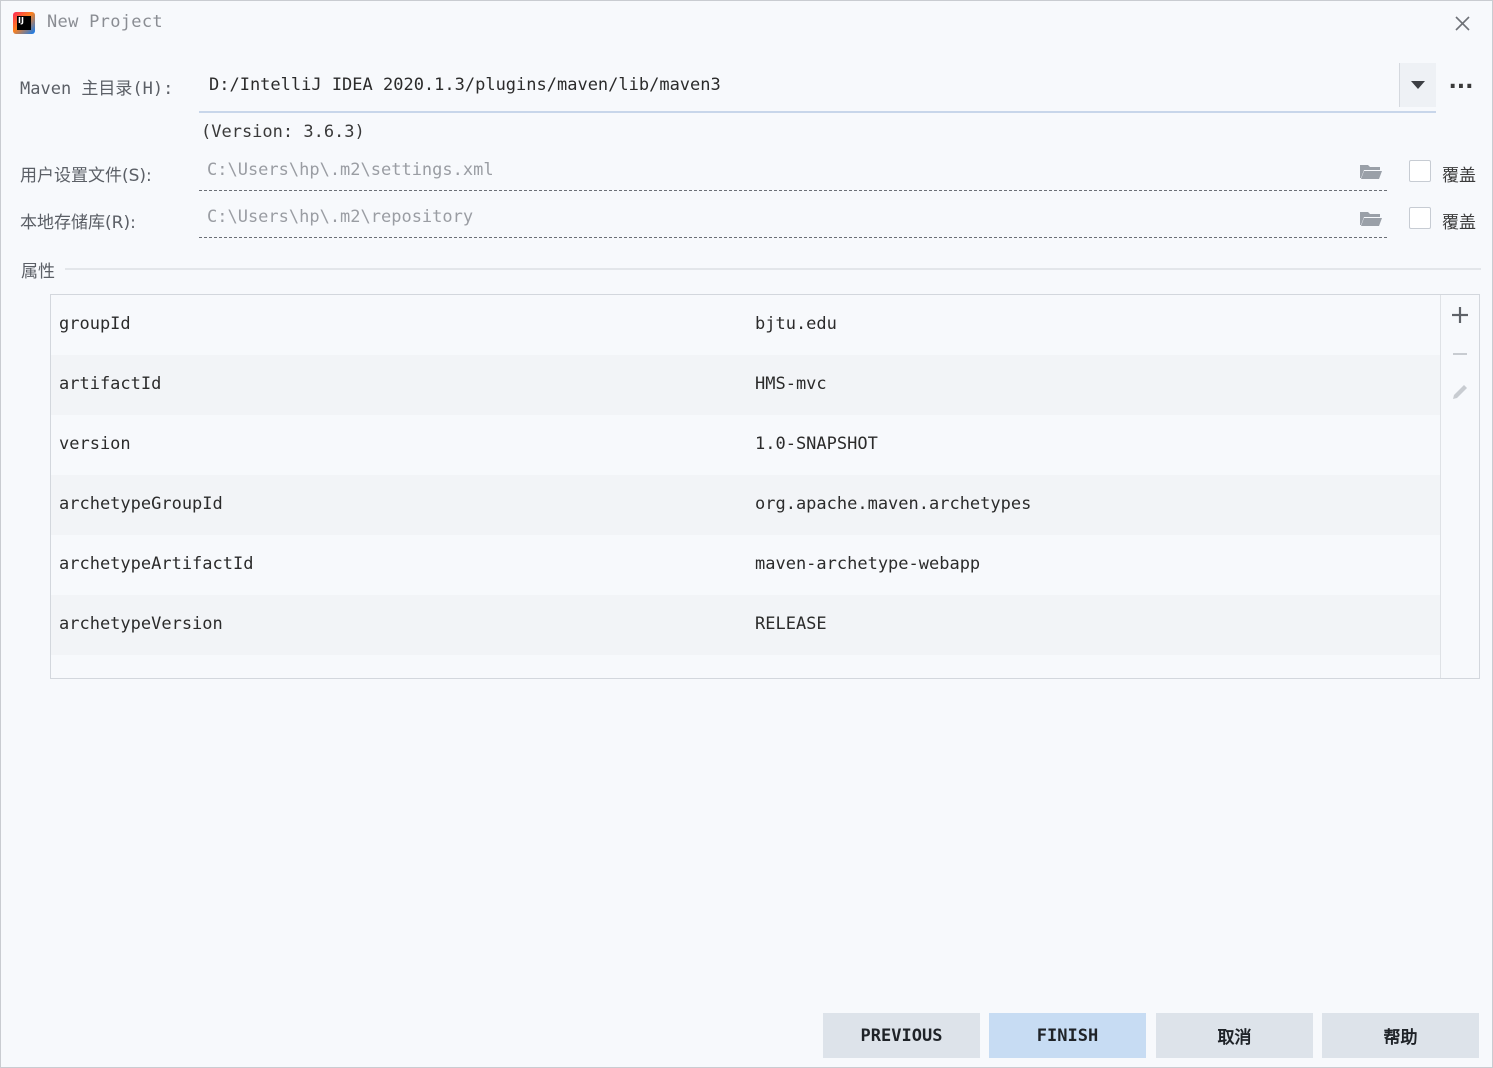  Describe the element at coordinates (95, 324) in the screenshot. I see `property-key: groupId` at that location.